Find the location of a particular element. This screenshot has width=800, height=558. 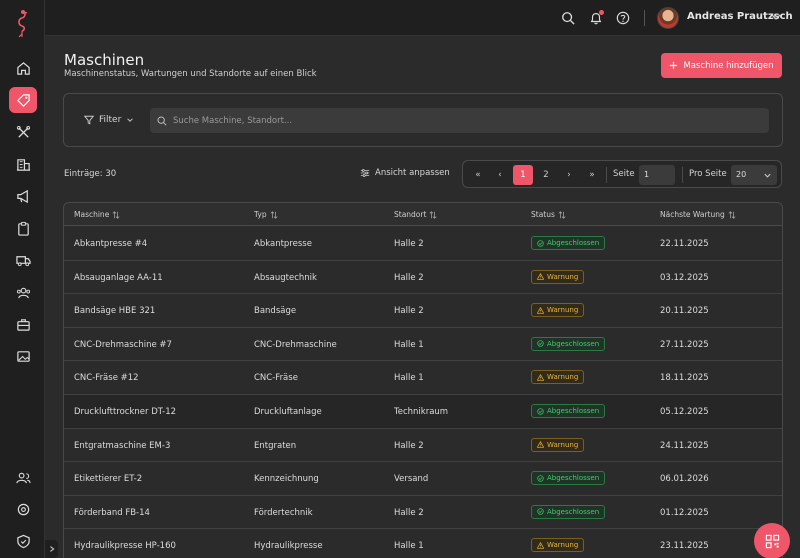

next-maintenance-date: 27.11.2025 is located at coordinates (684, 344).